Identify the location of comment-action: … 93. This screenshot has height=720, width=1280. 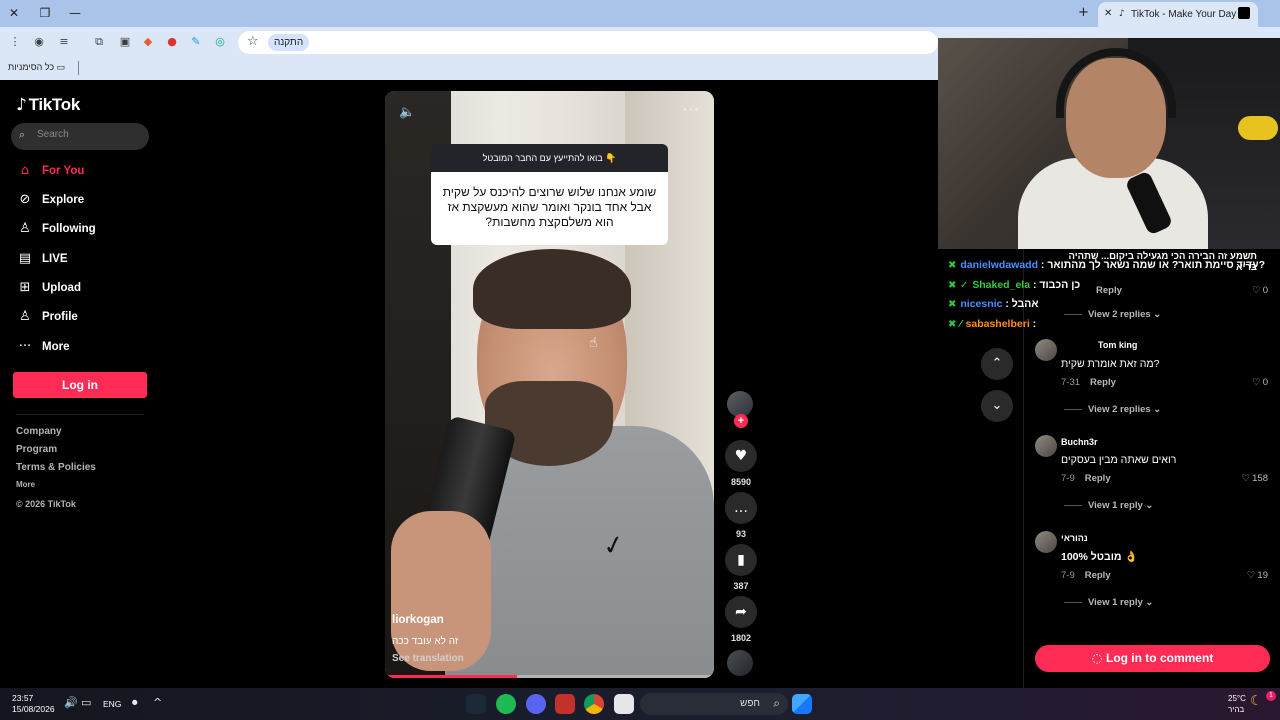
(741, 515).